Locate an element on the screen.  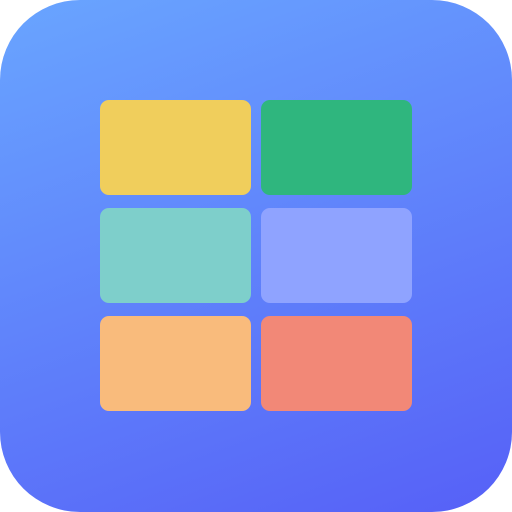
tile-green is located at coordinates (336, 147).